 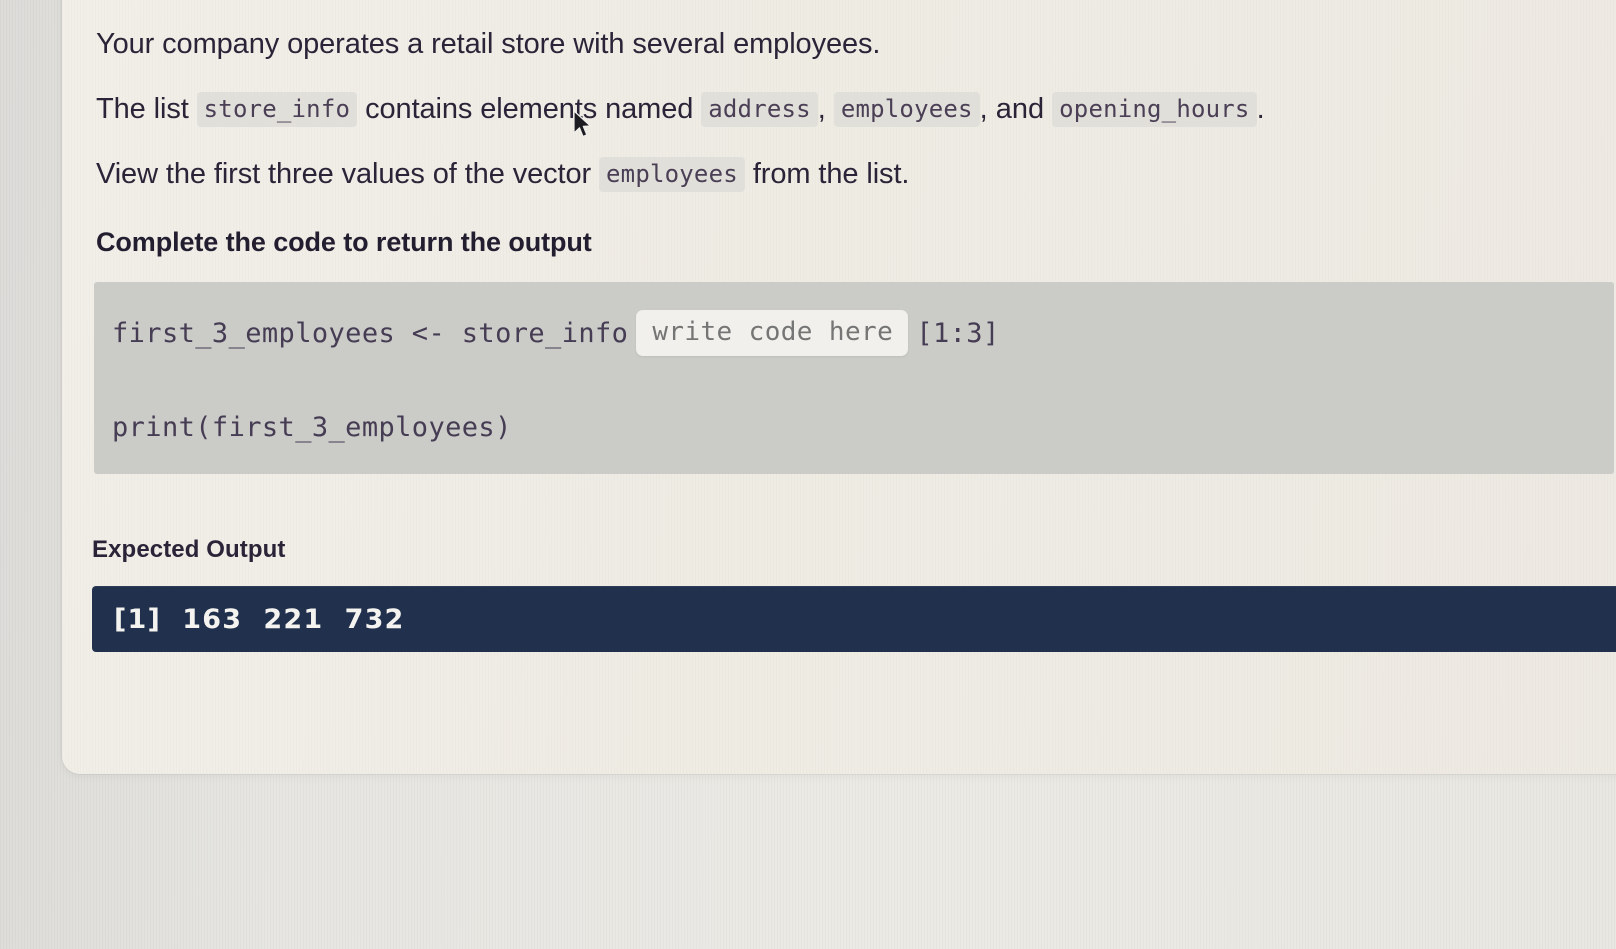 What do you see at coordinates (906, 109) in the screenshot?
I see `inline-code-employees: employees` at bounding box center [906, 109].